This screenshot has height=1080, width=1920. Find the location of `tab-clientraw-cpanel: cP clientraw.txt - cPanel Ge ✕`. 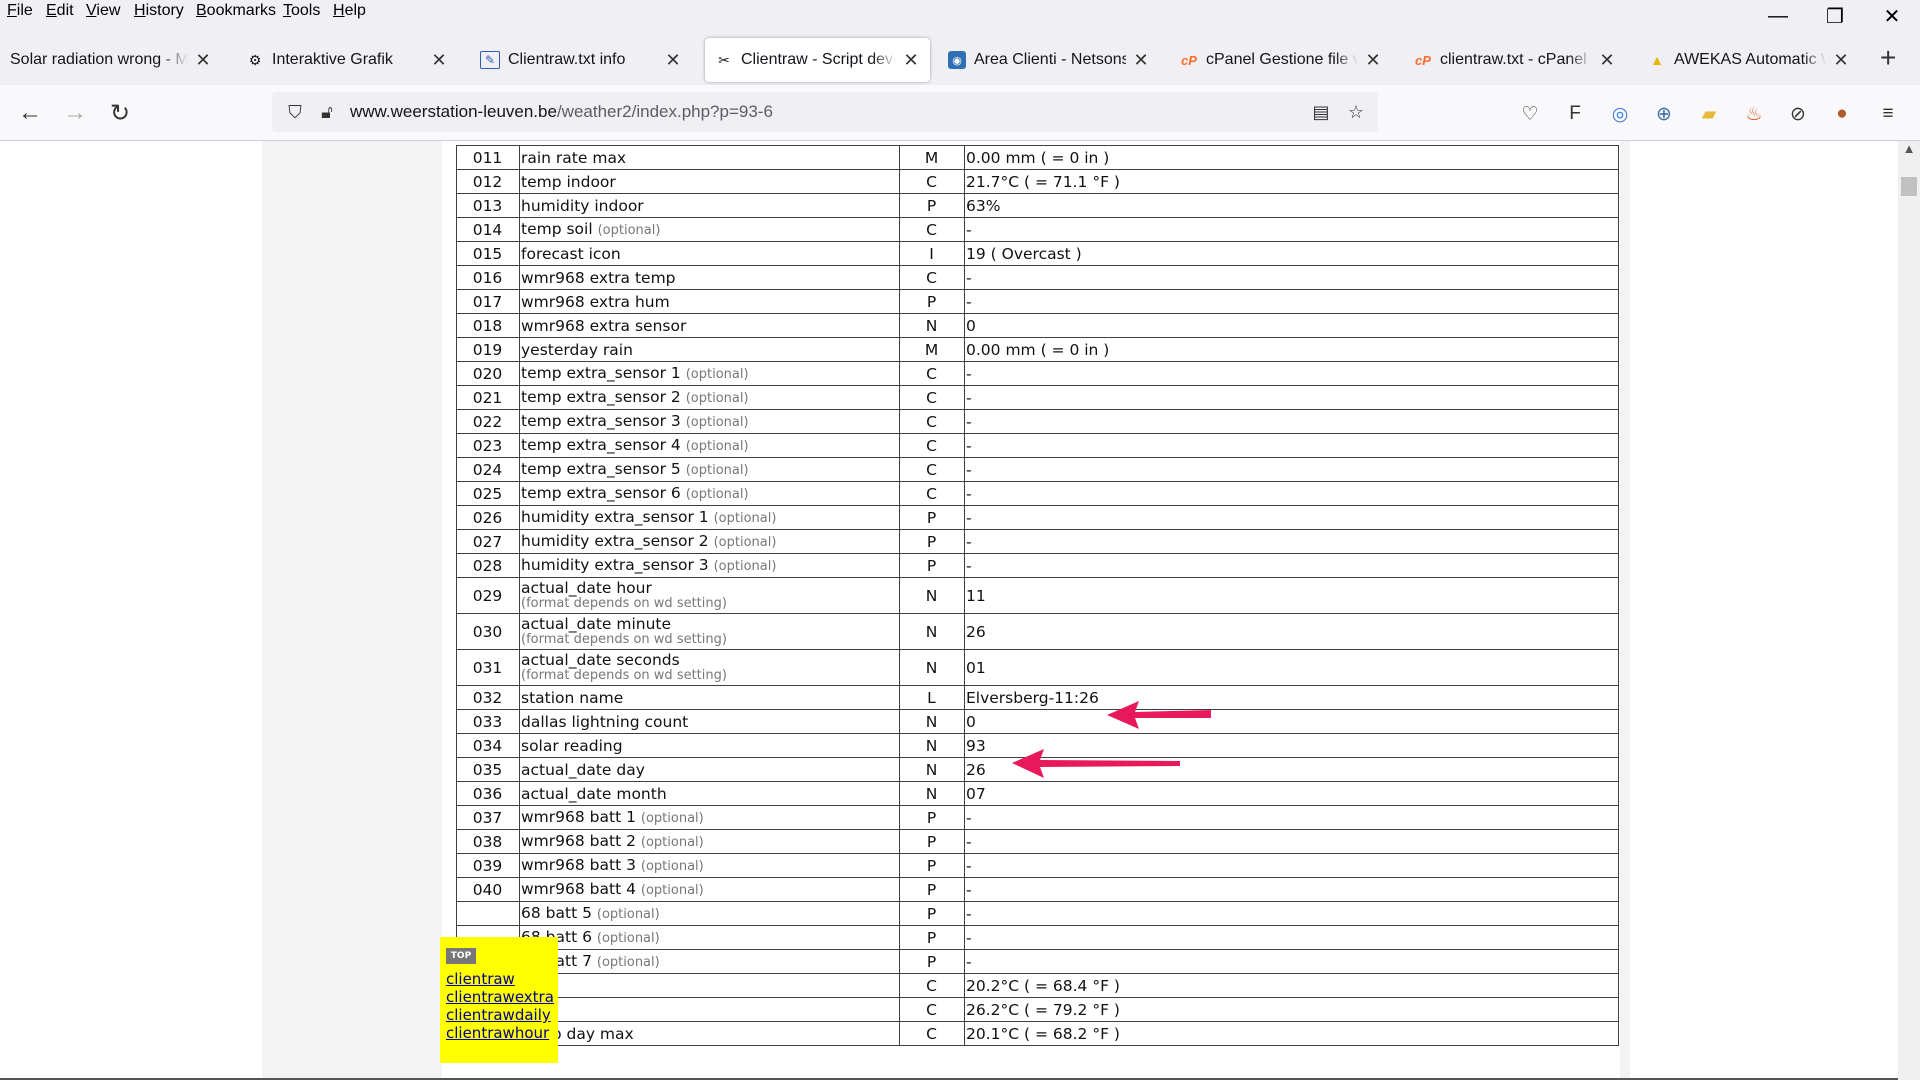

tab-clientraw-cpanel: cP clientraw.txt - cPanel Ge ✕ is located at coordinates (1515, 60).